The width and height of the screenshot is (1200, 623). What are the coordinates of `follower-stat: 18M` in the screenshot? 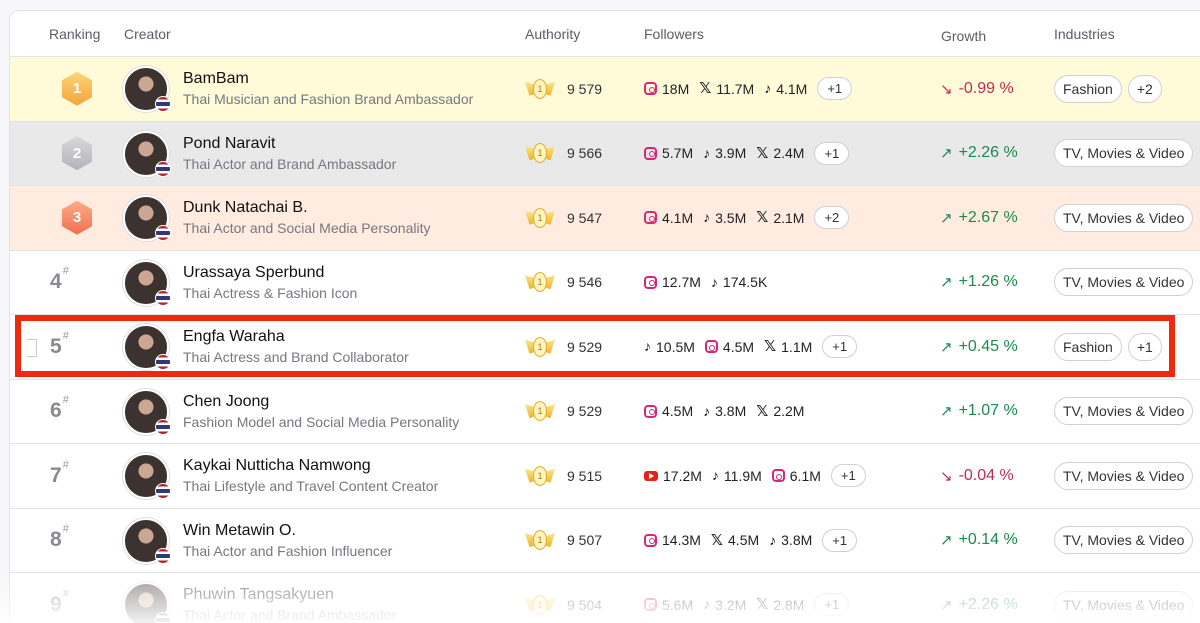 It's located at (666, 89).